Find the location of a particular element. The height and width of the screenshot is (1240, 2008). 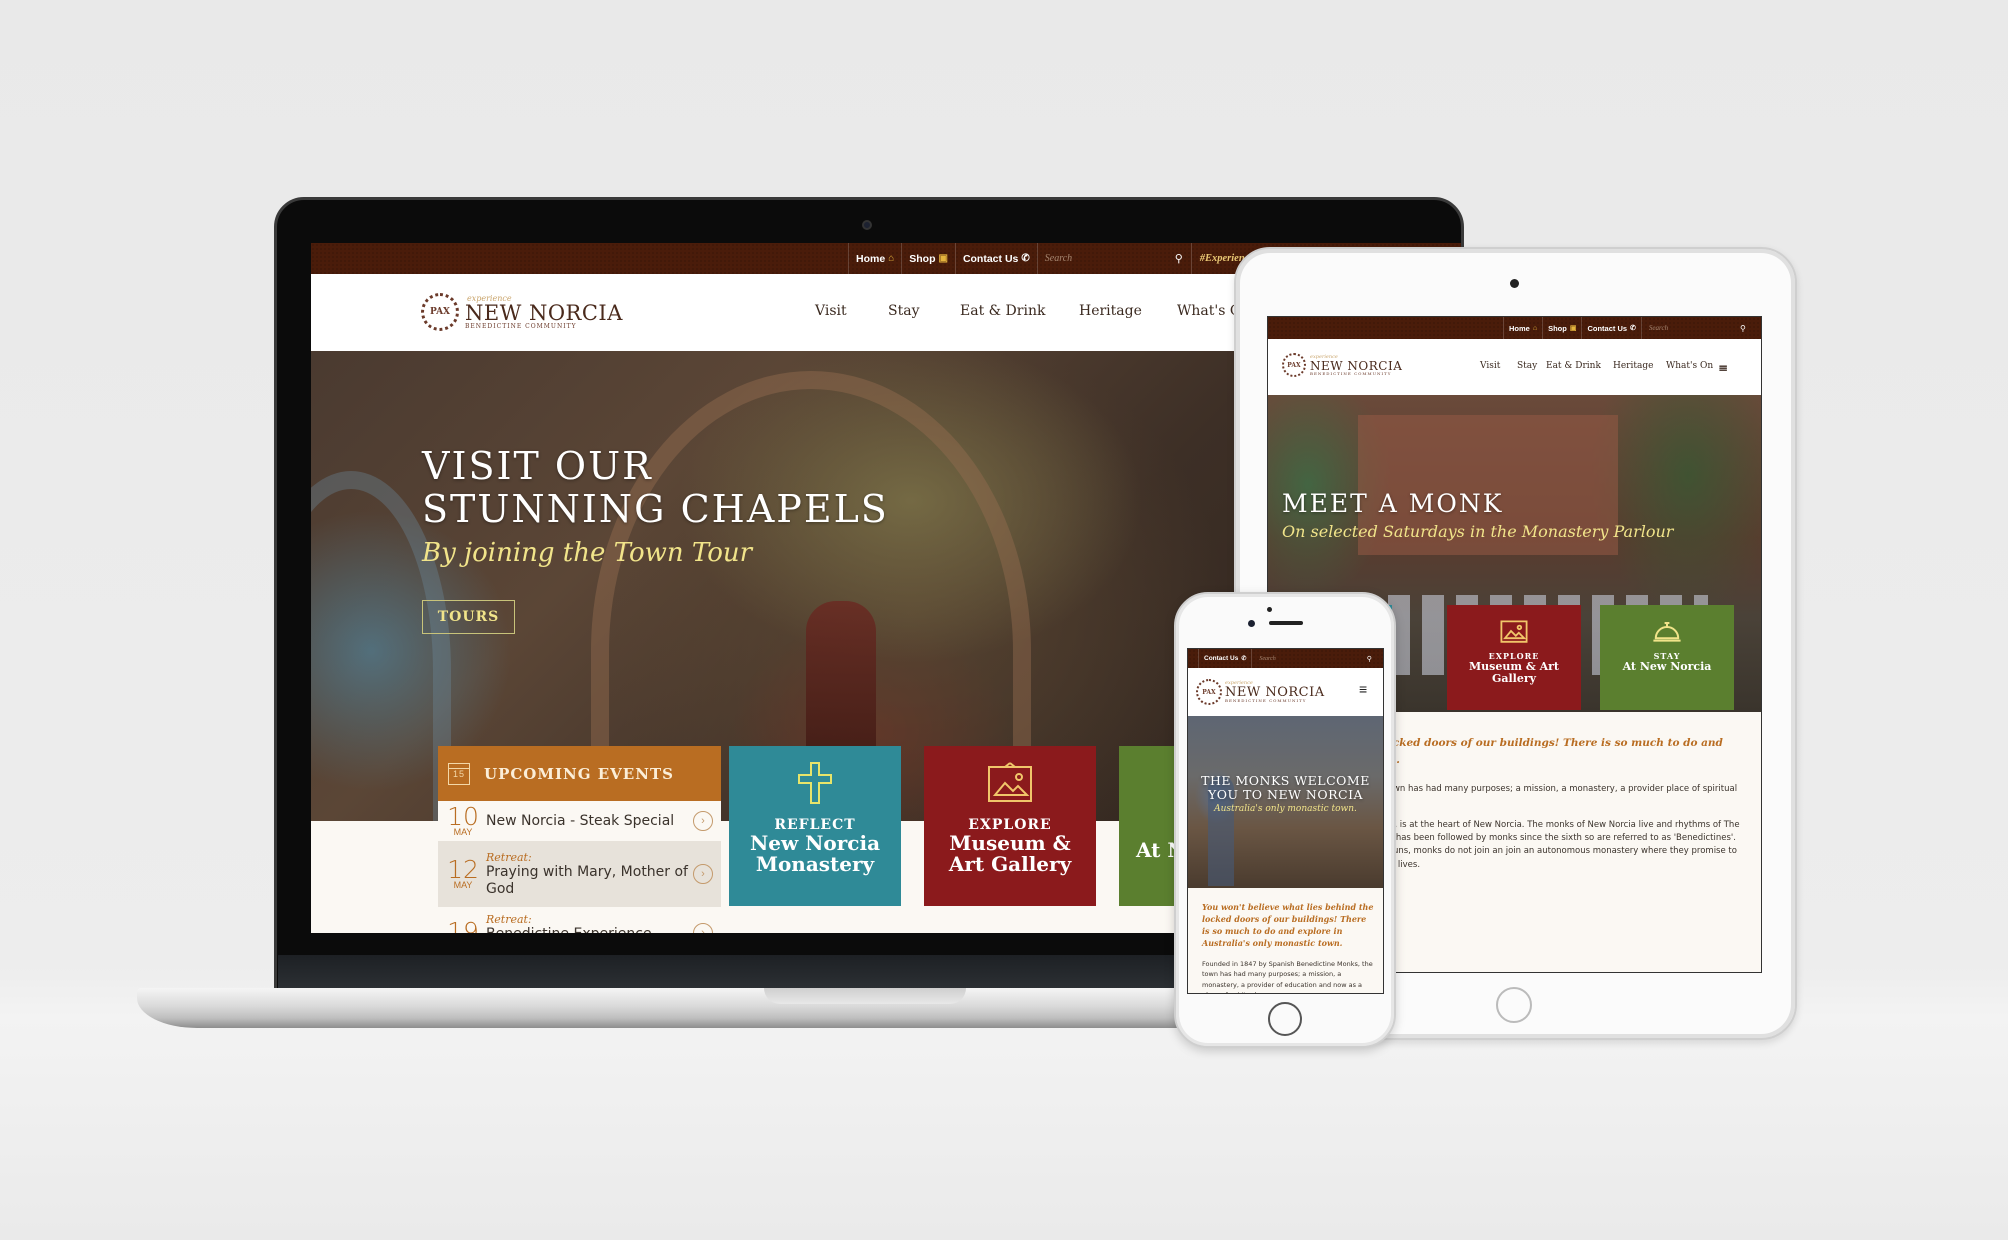

utility-bar: Contact Us ✆ Search ⚲ is located at coordinates (1285, 658).